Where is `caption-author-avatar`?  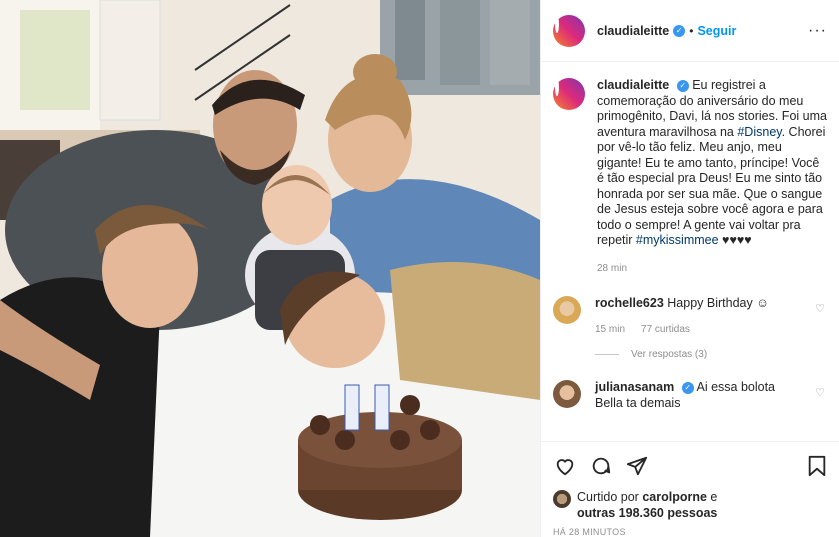
caption-author-avatar is located at coordinates (569, 94).